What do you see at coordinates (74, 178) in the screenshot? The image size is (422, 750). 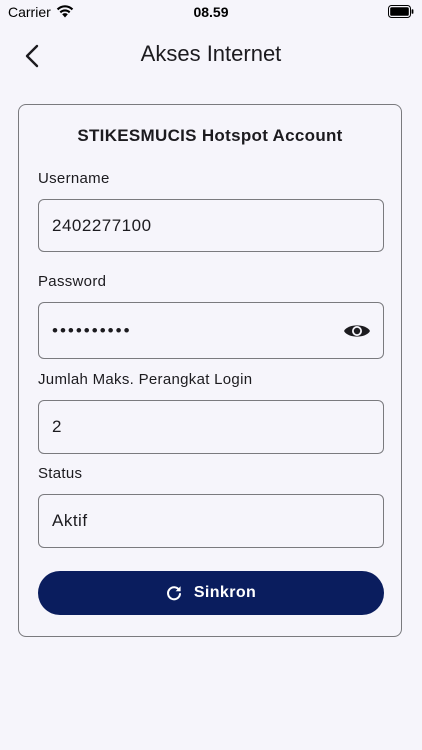 I see `username-label: Username` at bounding box center [74, 178].